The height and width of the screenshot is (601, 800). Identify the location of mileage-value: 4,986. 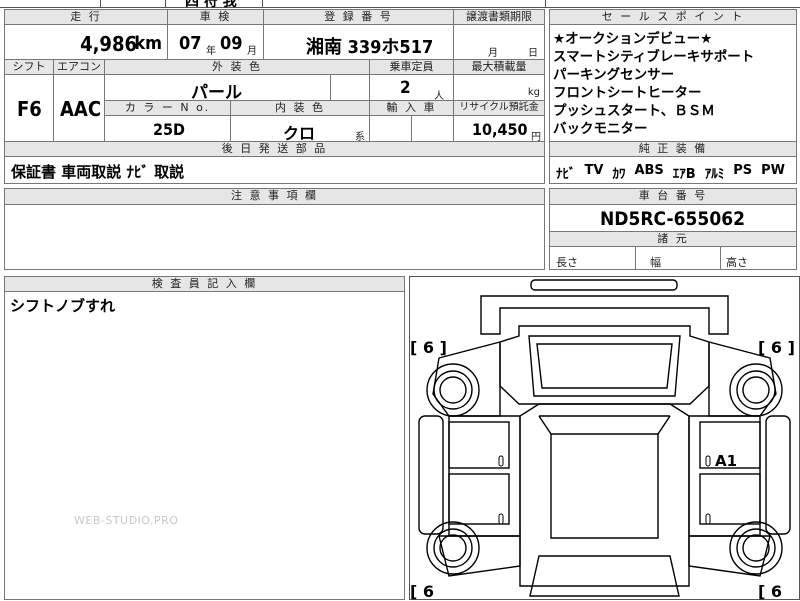
(108, 44).